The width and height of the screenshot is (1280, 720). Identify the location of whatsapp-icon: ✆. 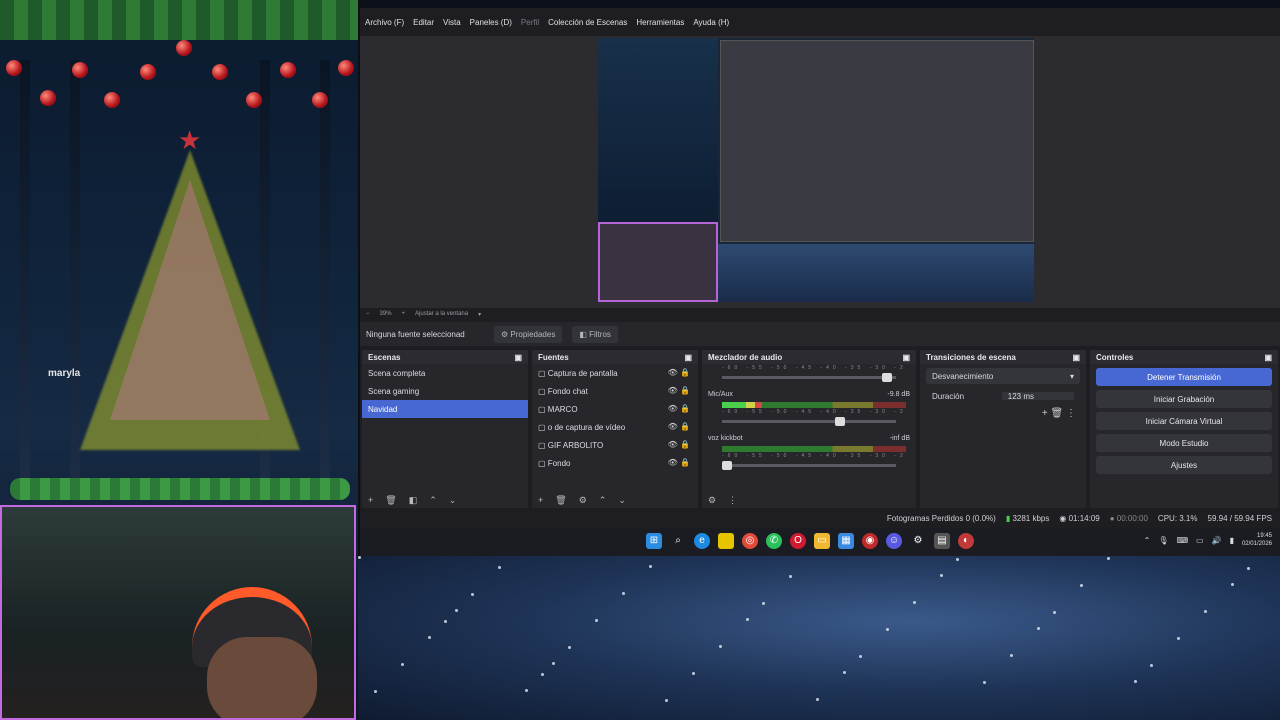
(774, 541).